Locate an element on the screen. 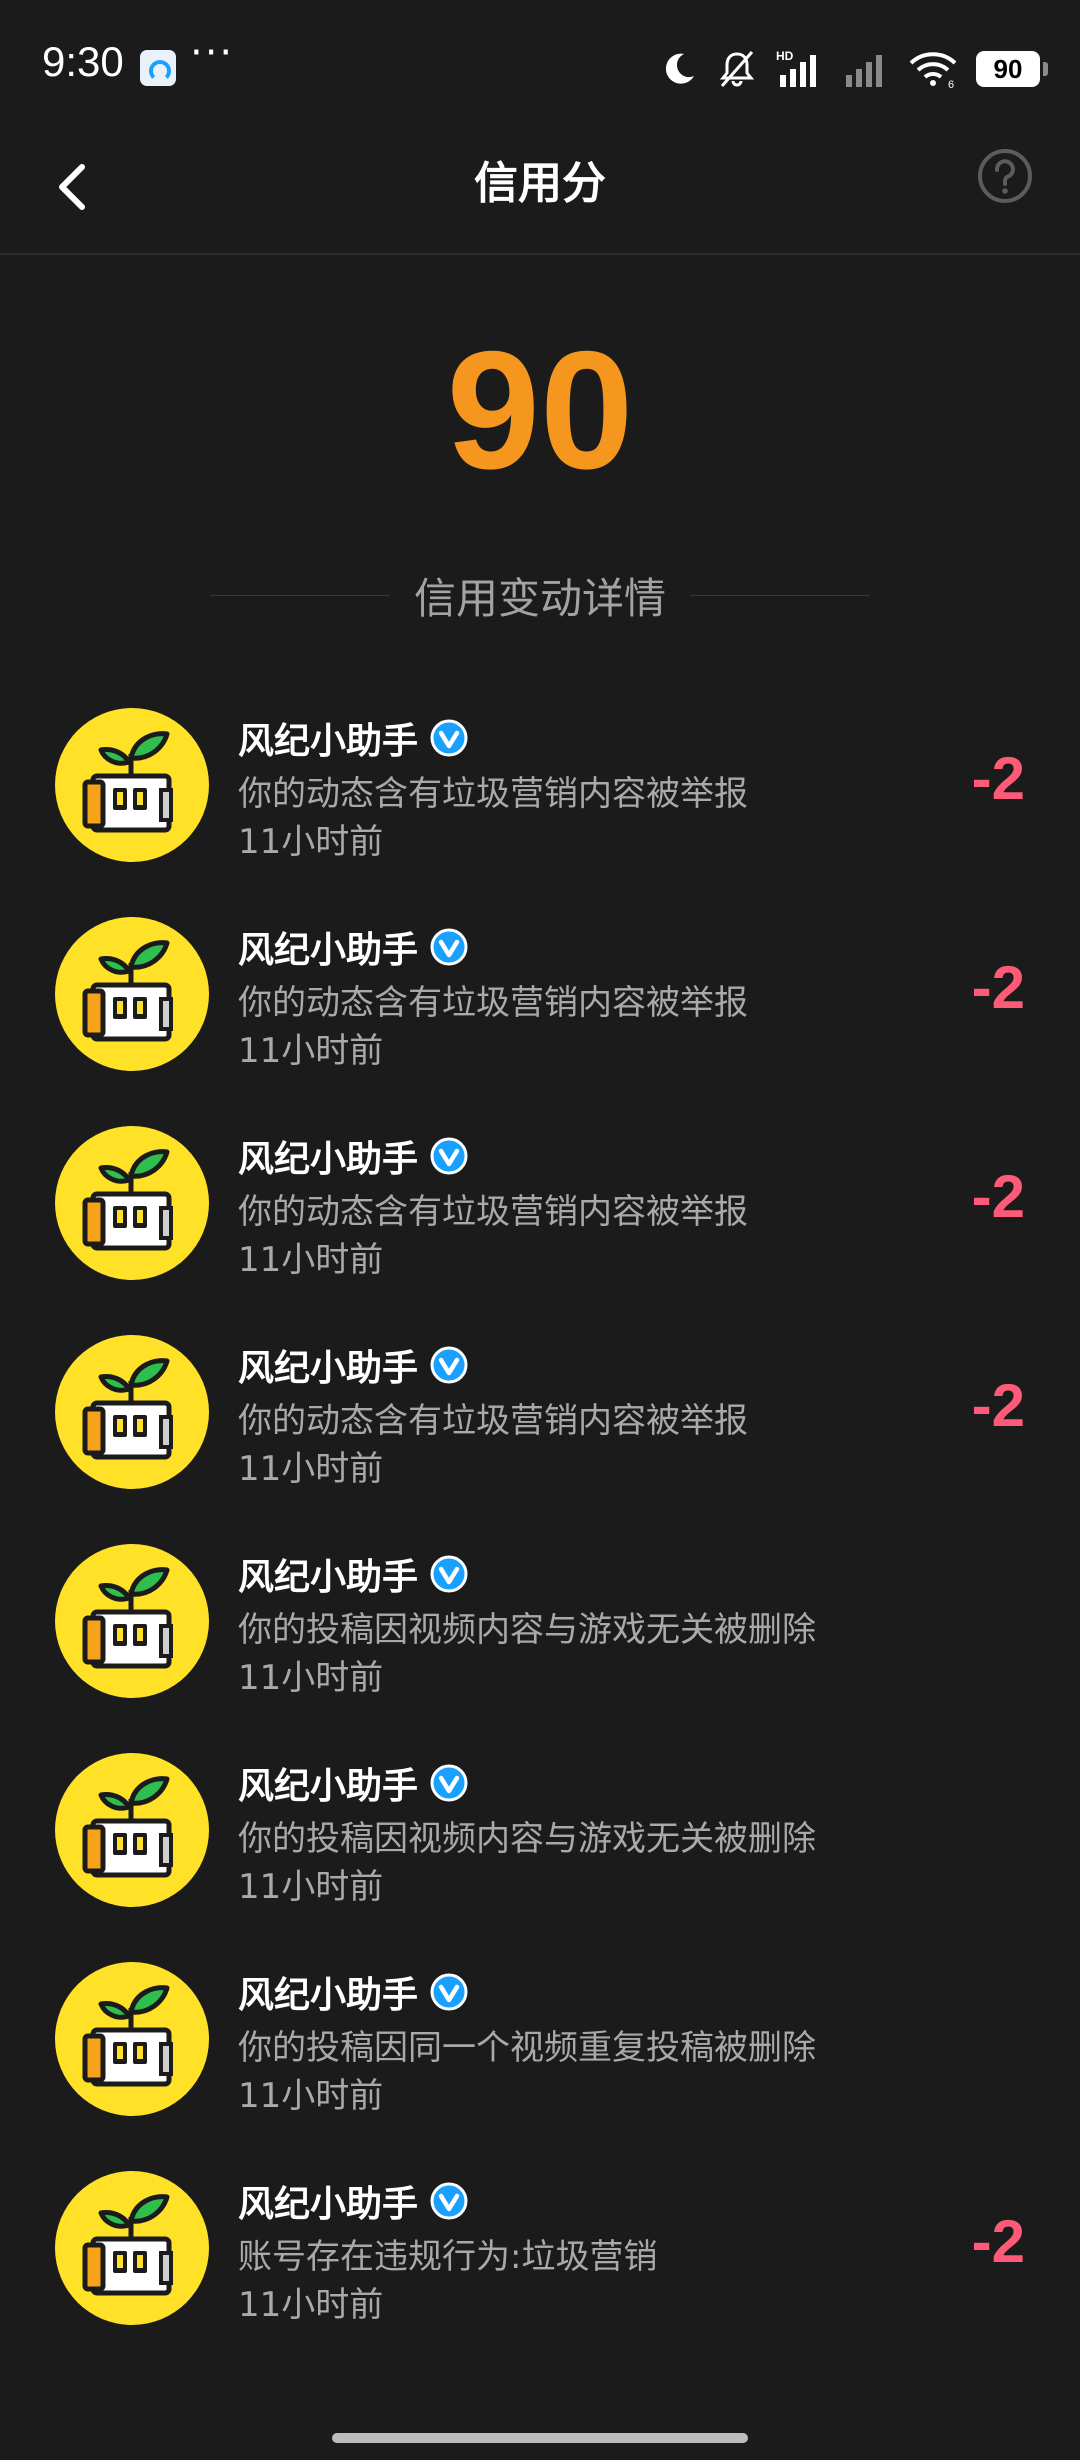 The image size is (1080, 2460). header: 信用分 is located at coordinates (540, 195).